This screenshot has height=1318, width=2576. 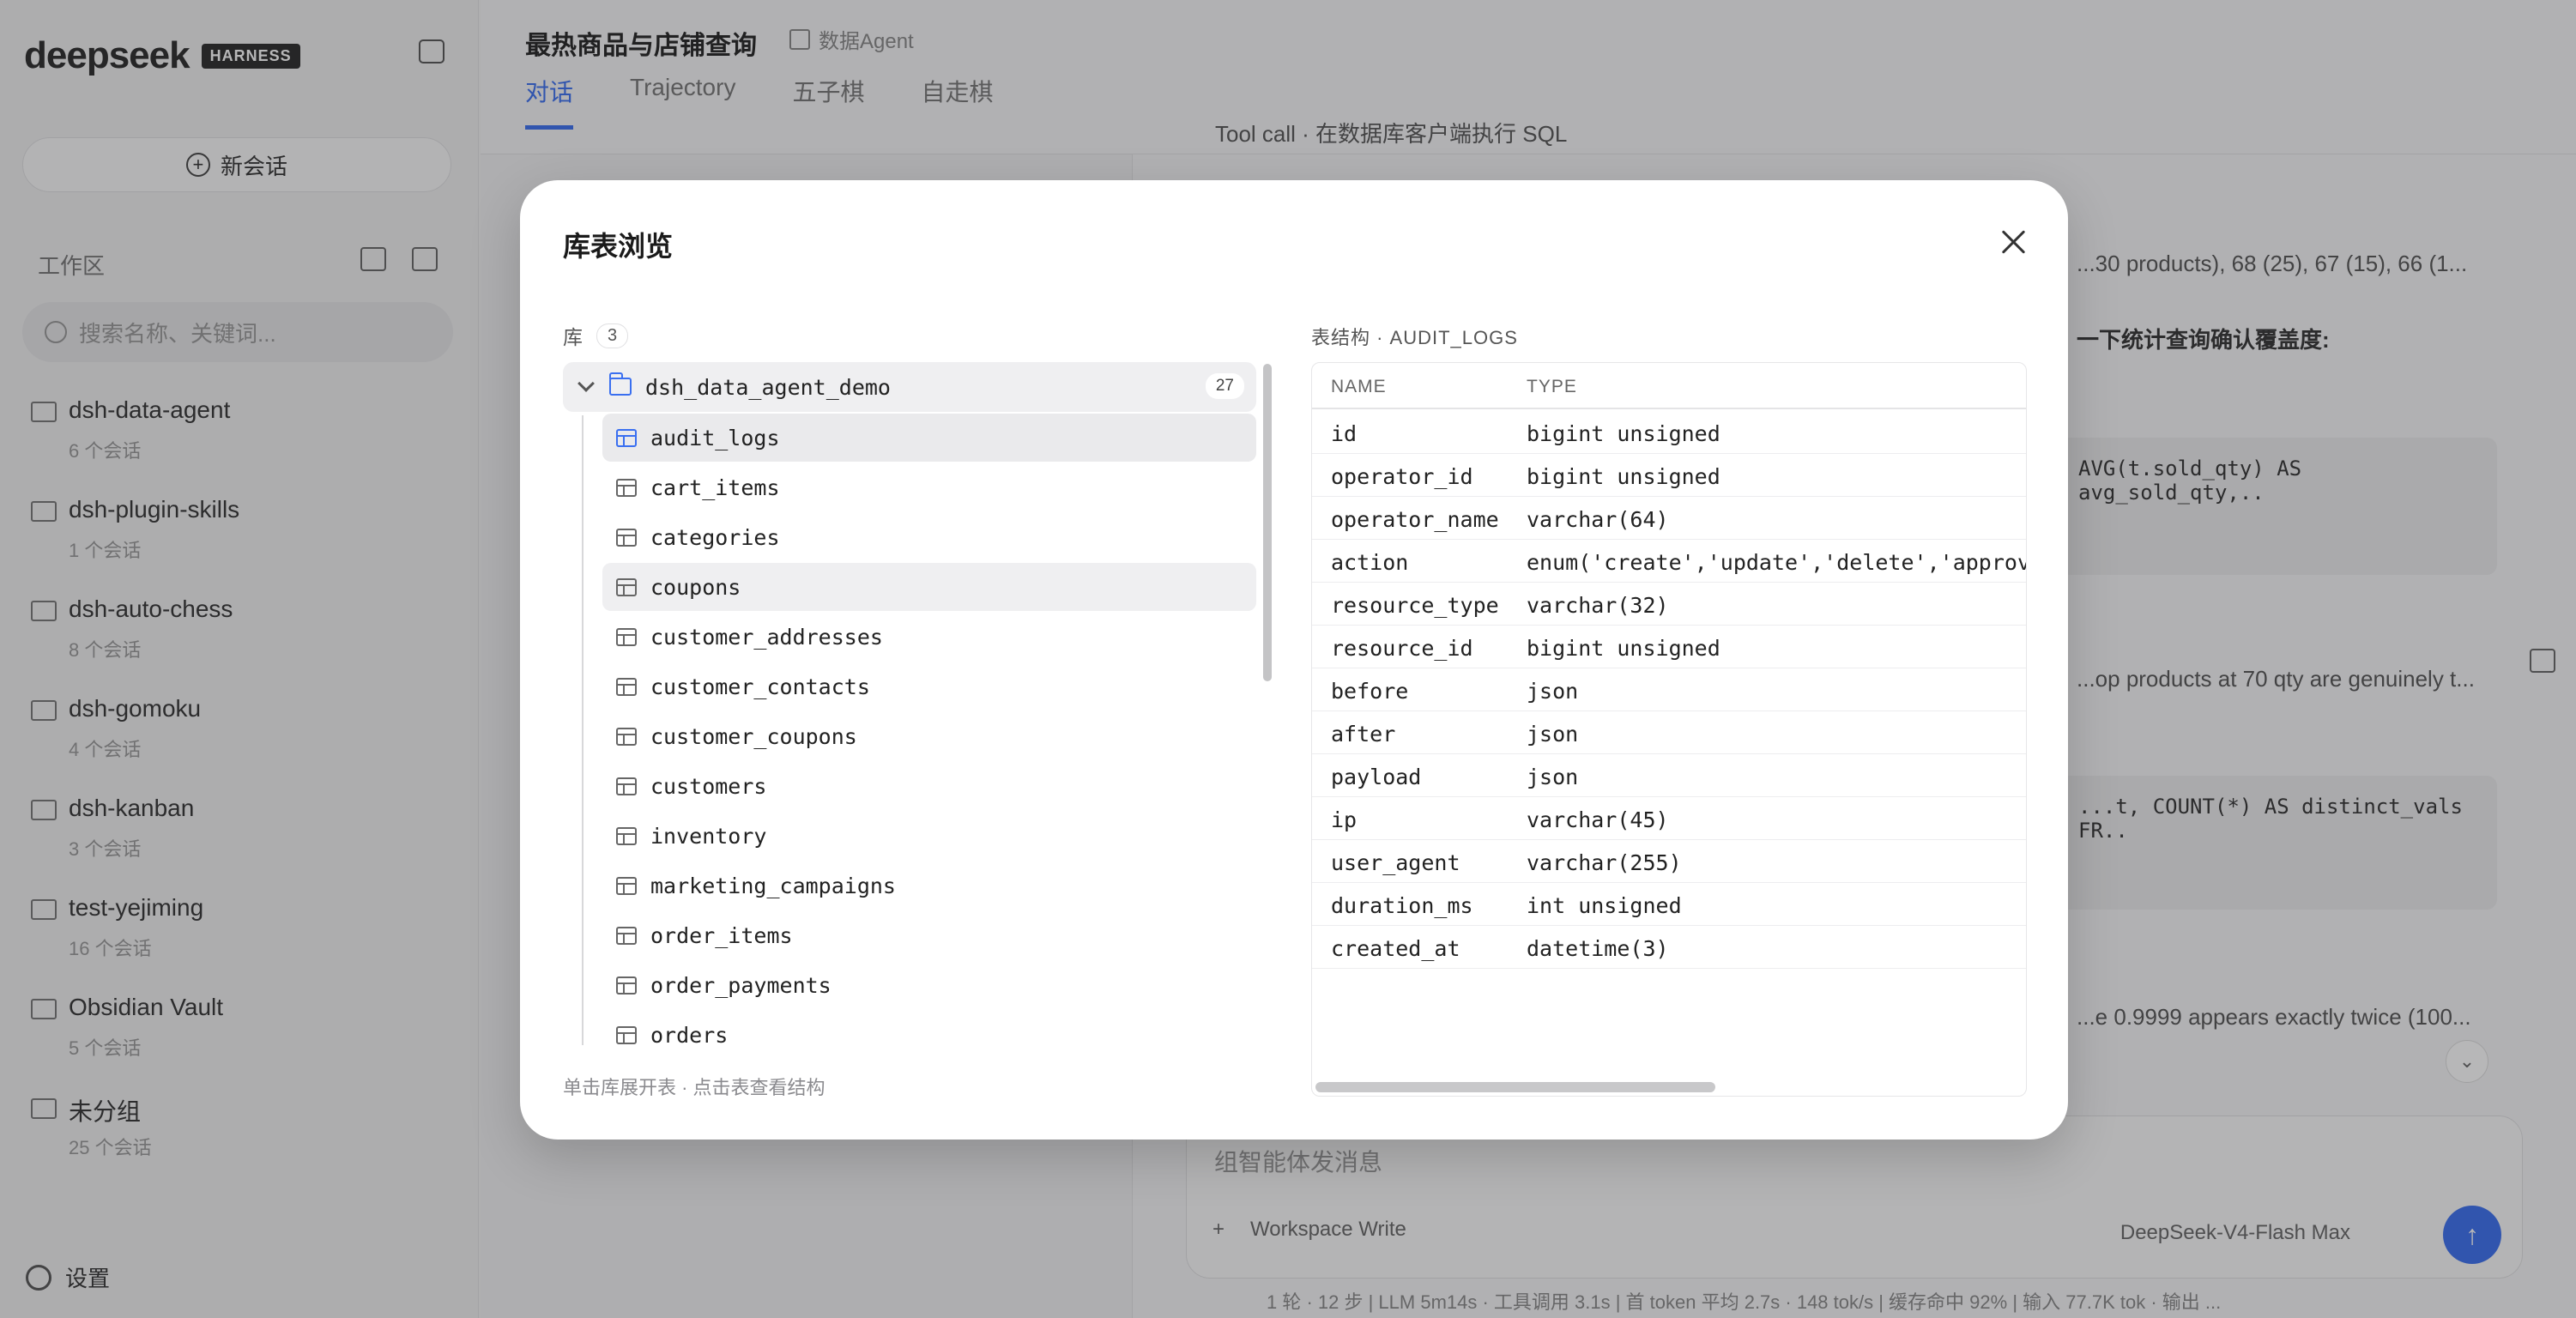 What do you see at coordinates (1414, 337) in the screenshot?
I see `structure-title: 表结构 · AUDIT_LOGS` at bounding box center [1414, 337].